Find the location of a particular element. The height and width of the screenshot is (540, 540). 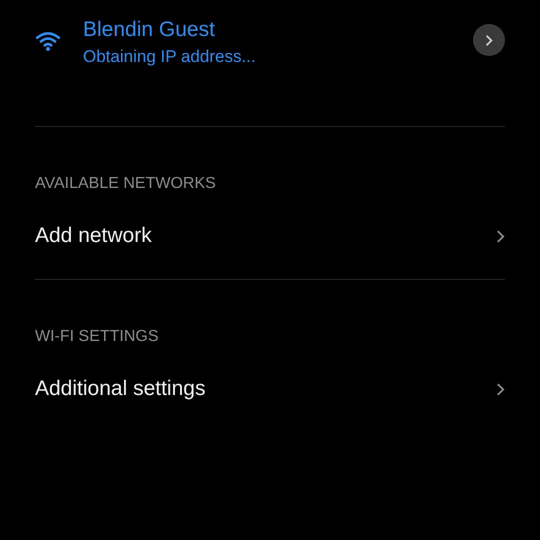

section-header: WI-FI SETTINGS is located at coordinates (97, 337).